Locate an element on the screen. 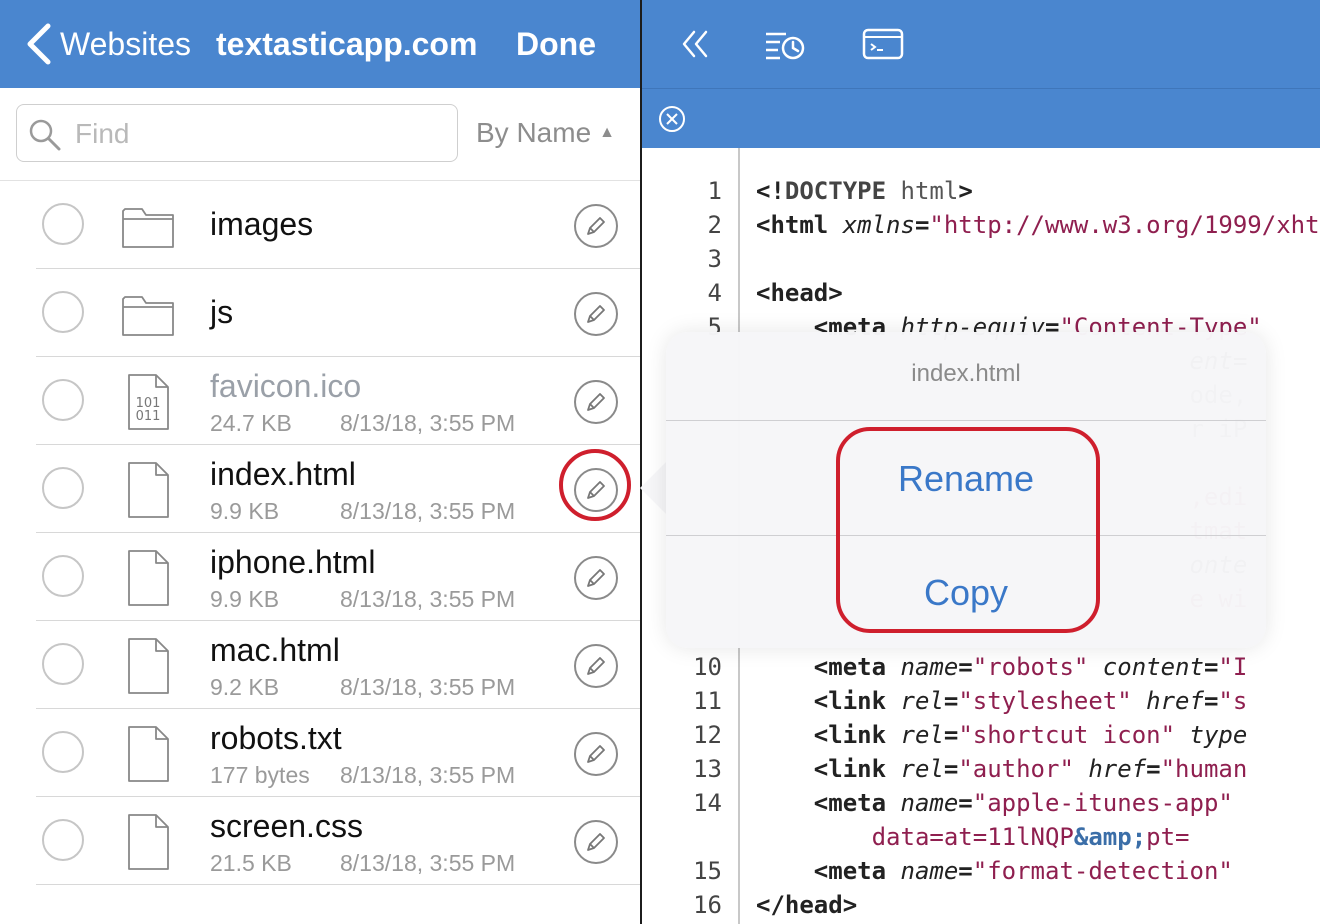 This screenshot has width=1320, height=924. line-number: 3 is located at coordinates (714, 259).